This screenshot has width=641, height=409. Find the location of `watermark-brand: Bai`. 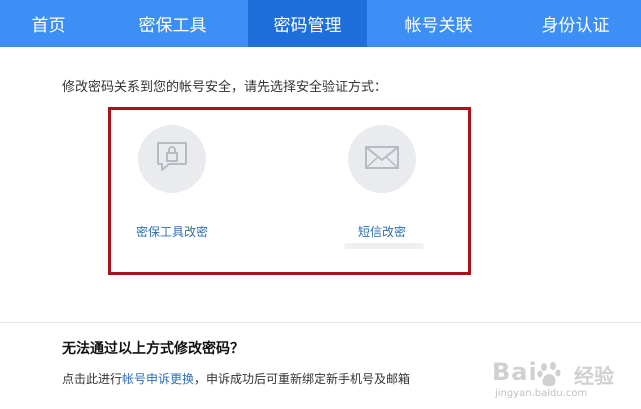

watermark-brand: Bai is located at coordinates (515, 372).